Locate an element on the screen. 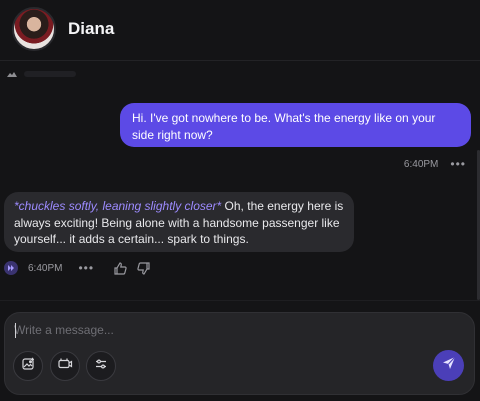 The width and height of the screenshot is (480, 401). thumbs-down-icon is located at coordinates (143, 268).